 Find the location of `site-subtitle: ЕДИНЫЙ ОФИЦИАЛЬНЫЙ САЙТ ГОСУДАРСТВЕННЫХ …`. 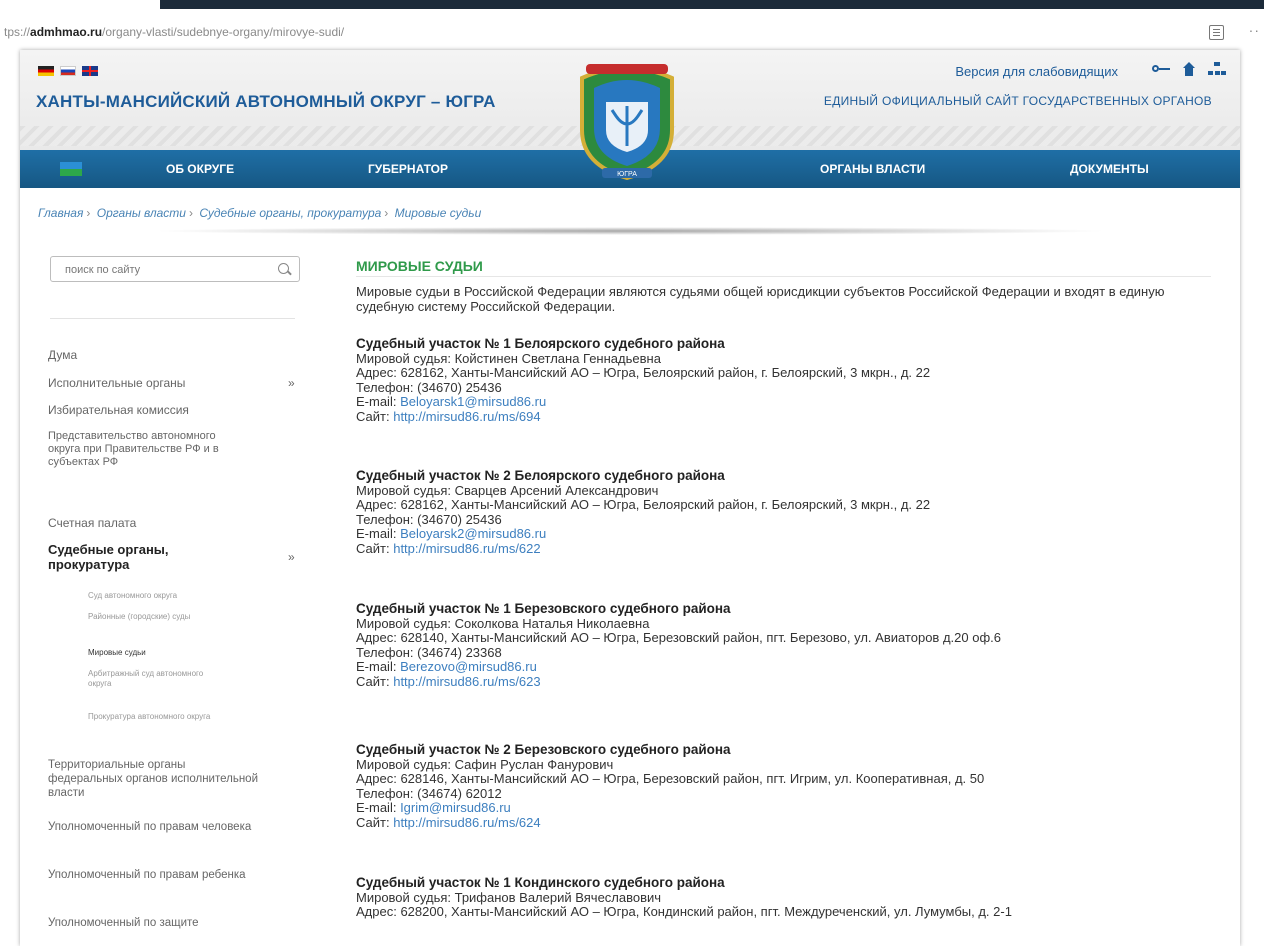

site-subtitle: ЕДИНЫЙ ОФИЦИАЛЬНЫЙ САЙТ ГОСУДАРСТВЕННЫХ … is located at coordinates (1017, 101).